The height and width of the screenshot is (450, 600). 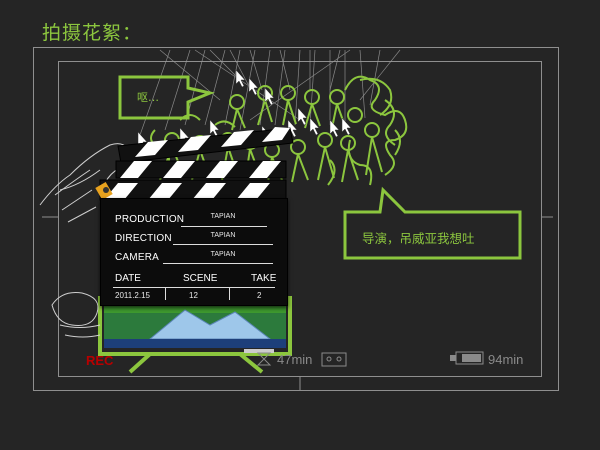 What do you see at coordinates (270, 92) in the screenshot?
I see `wires` at bounding box center [270, 92].